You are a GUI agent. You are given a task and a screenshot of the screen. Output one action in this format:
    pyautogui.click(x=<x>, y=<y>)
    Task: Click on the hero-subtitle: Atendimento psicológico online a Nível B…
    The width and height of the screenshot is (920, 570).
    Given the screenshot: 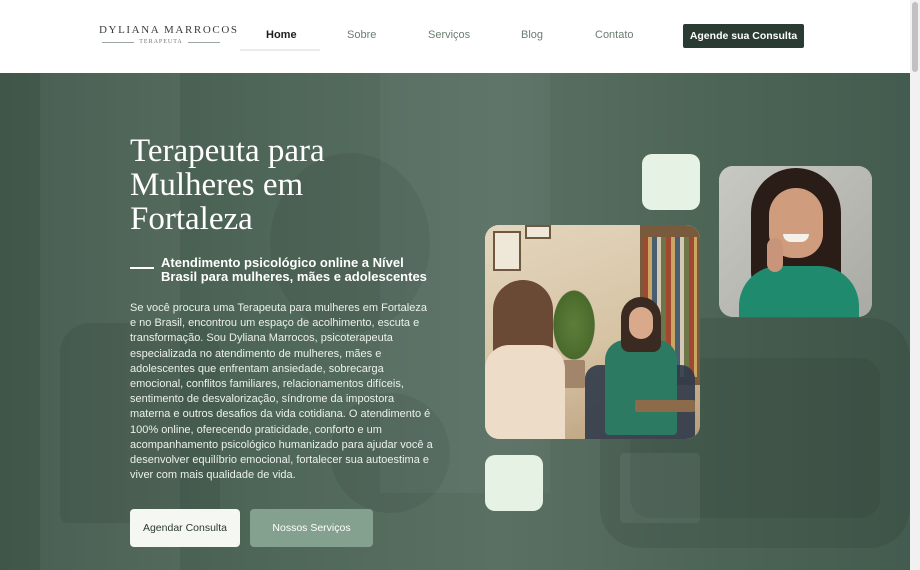 What is the action you would take?
    pyautogui.click(x=294, y=269)
    